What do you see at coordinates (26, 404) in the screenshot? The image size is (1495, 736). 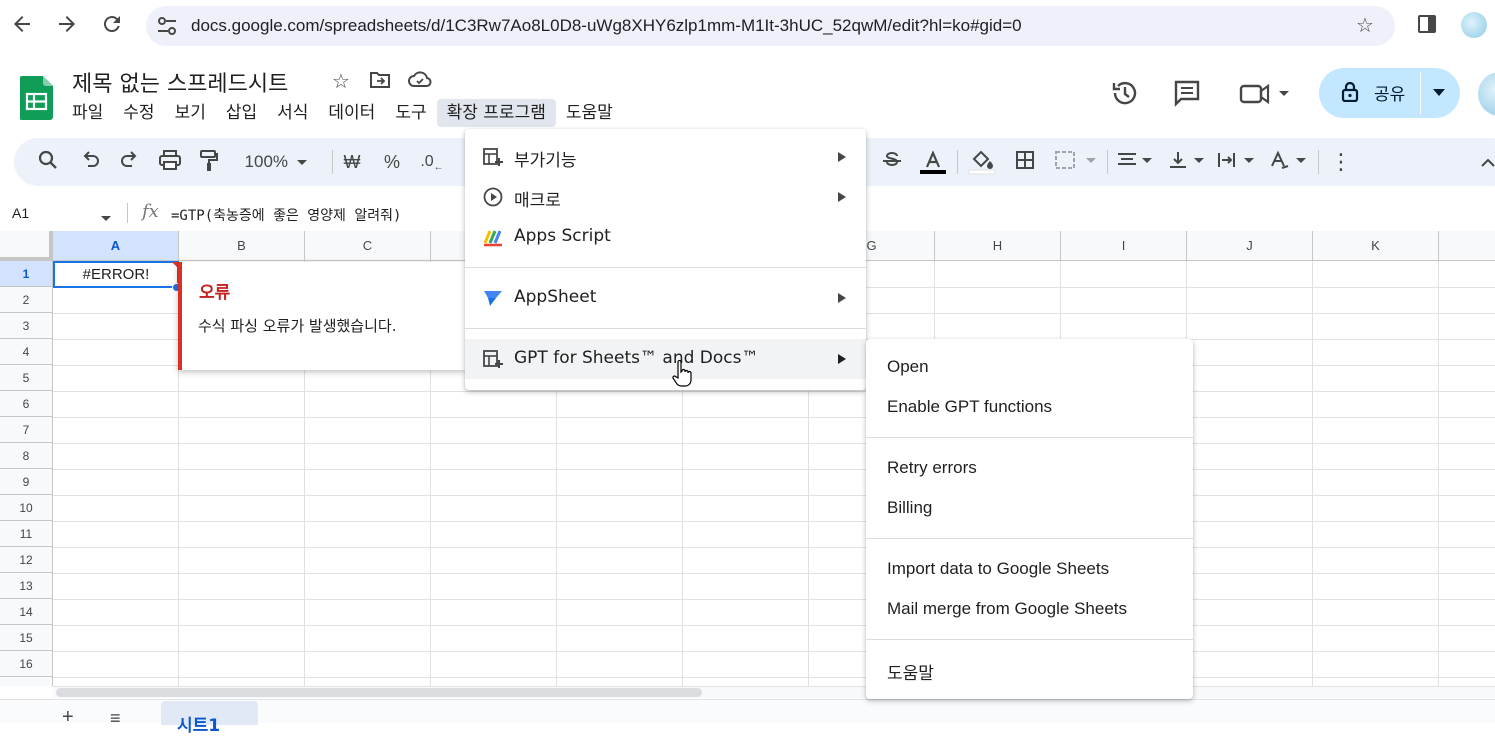 I see `row-header: 6` at bounding box center [26, 404].